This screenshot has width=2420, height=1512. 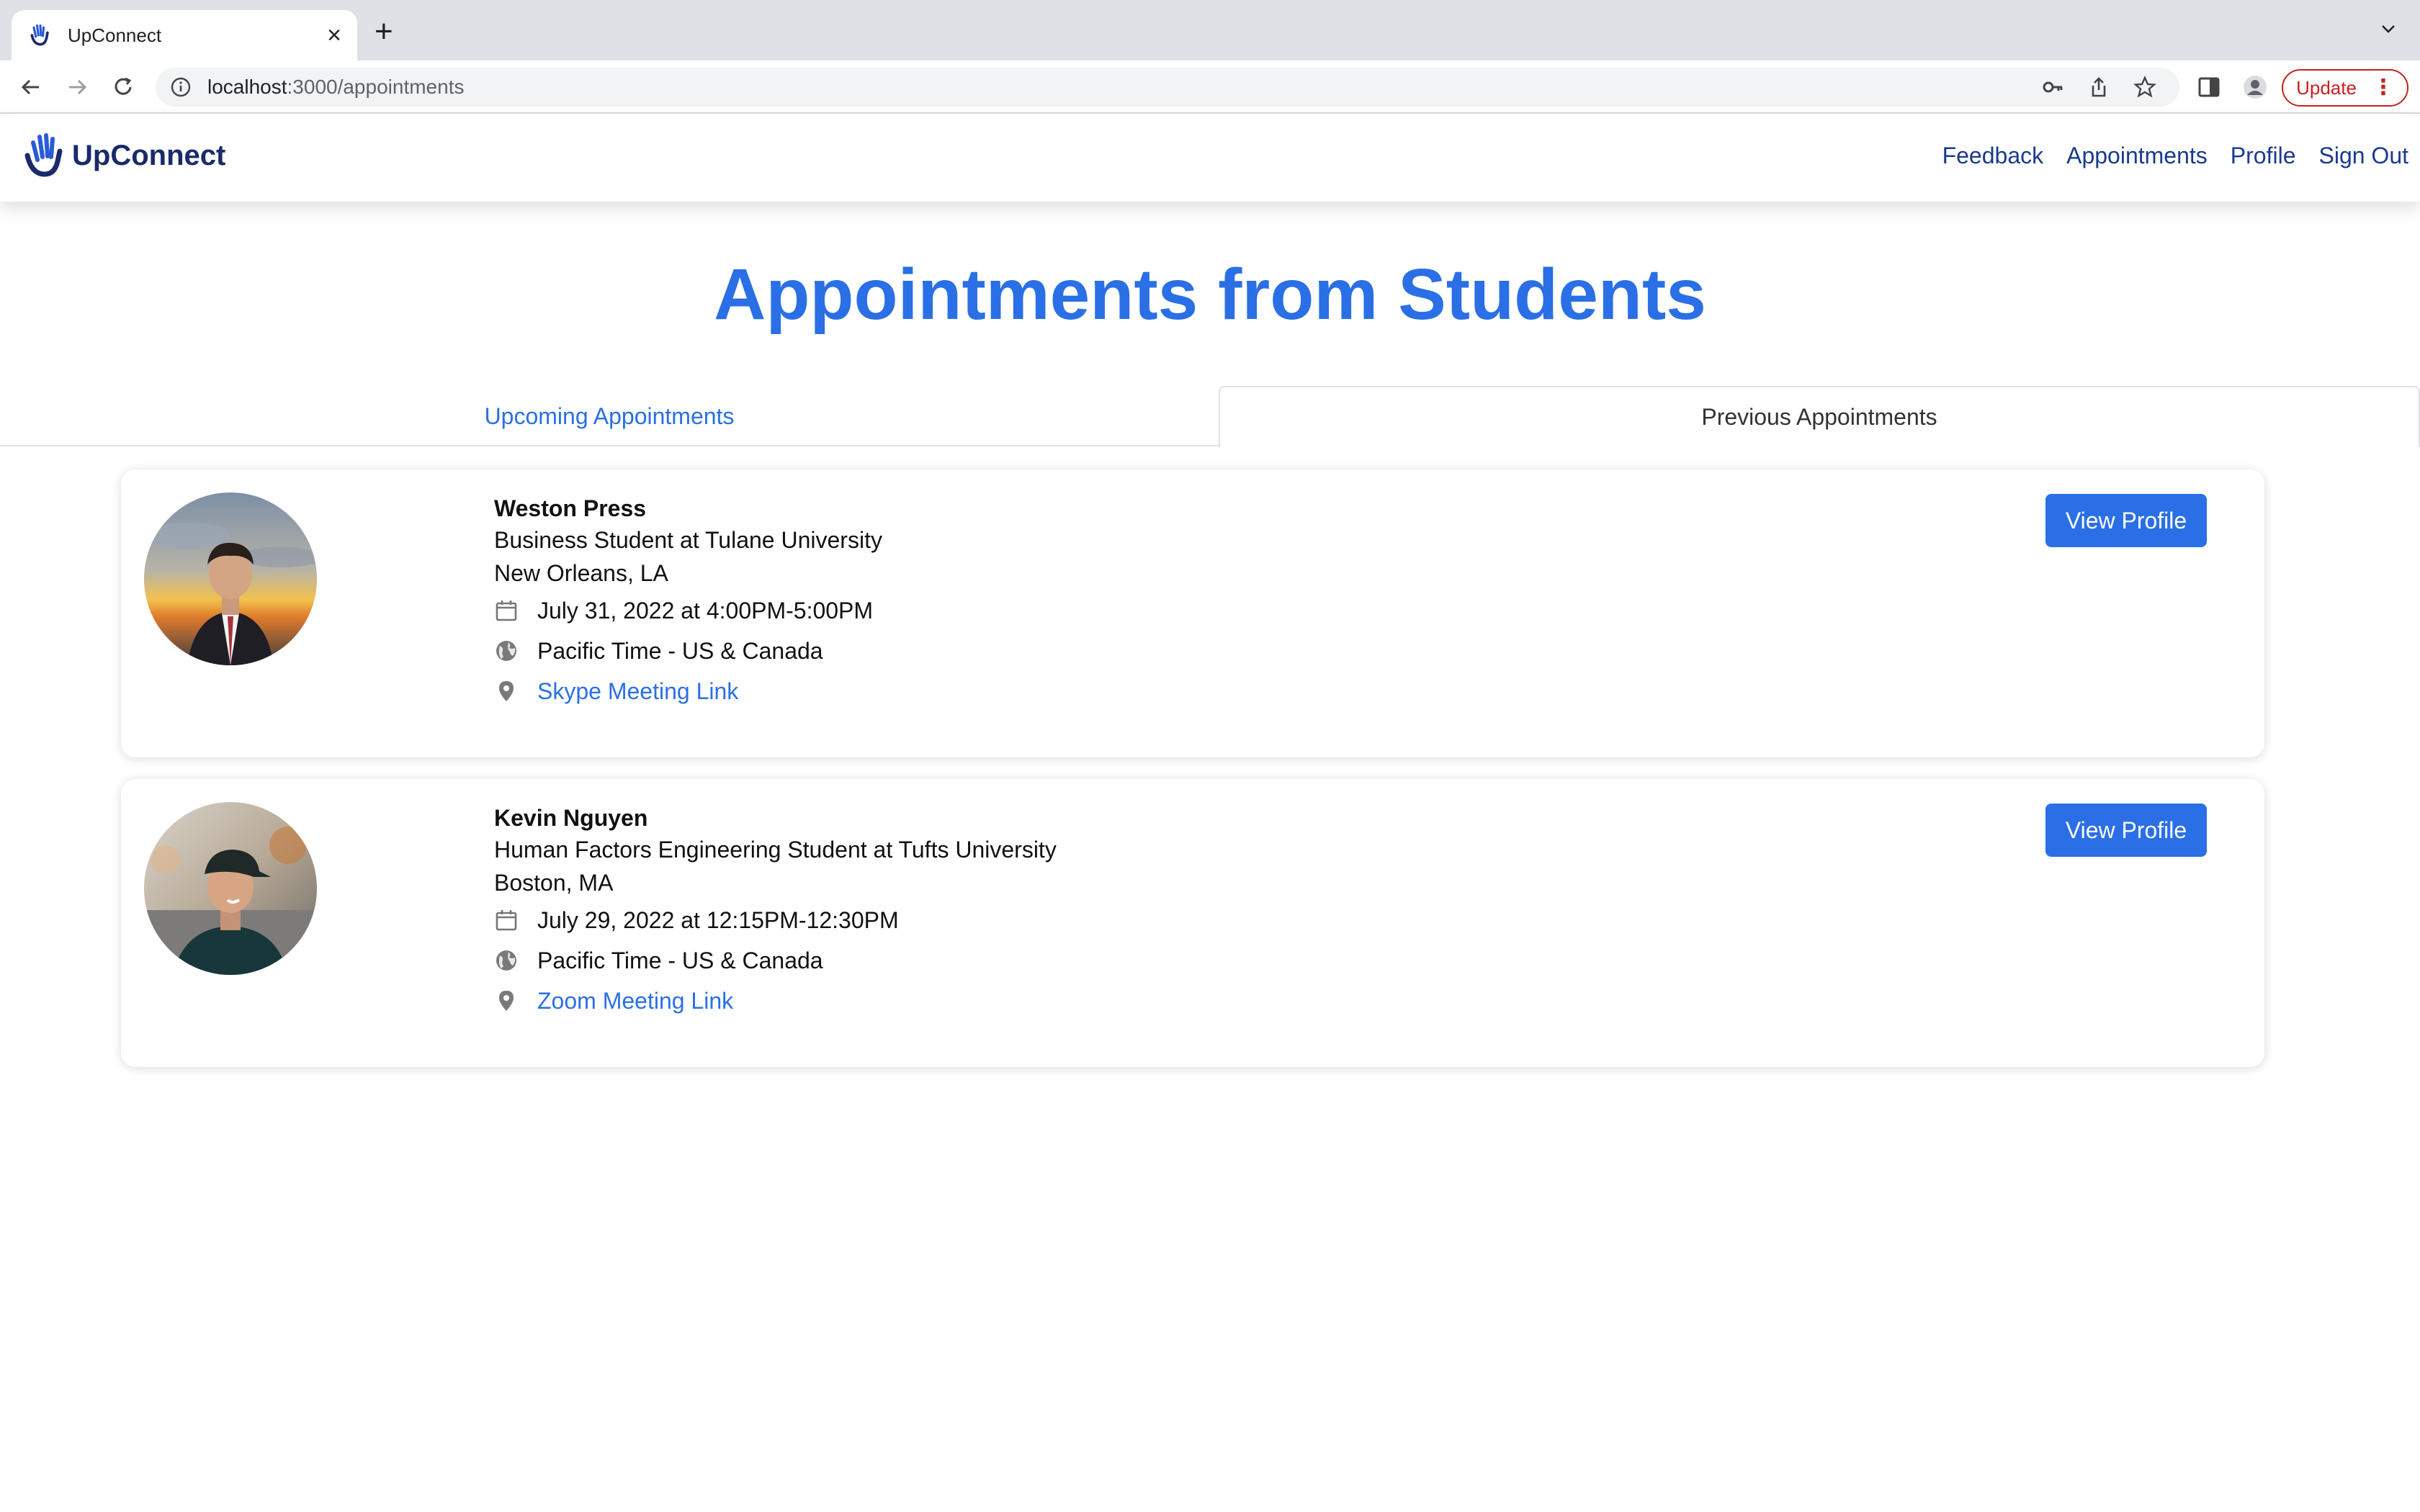 What do you see at coordinates (2137, 156) in the screenshot?
I see `nav-appointments: Appointments` at bounding box center [2137, 156].